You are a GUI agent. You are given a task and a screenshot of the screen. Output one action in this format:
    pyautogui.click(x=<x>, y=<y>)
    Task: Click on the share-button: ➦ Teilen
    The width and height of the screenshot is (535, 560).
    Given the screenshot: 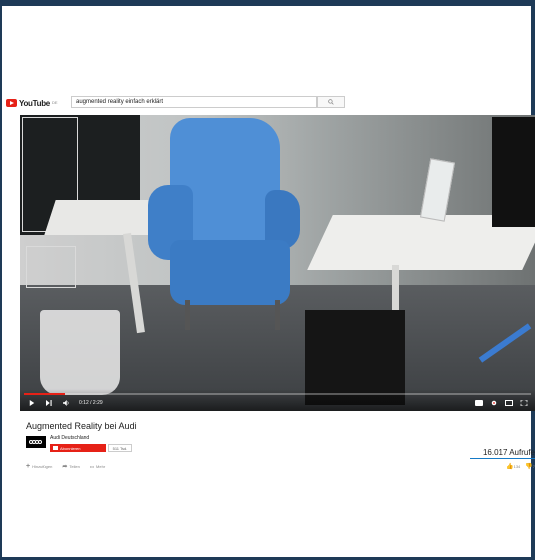 What is the action you would take?
    pyautogui.click(x=70, y=466)
    